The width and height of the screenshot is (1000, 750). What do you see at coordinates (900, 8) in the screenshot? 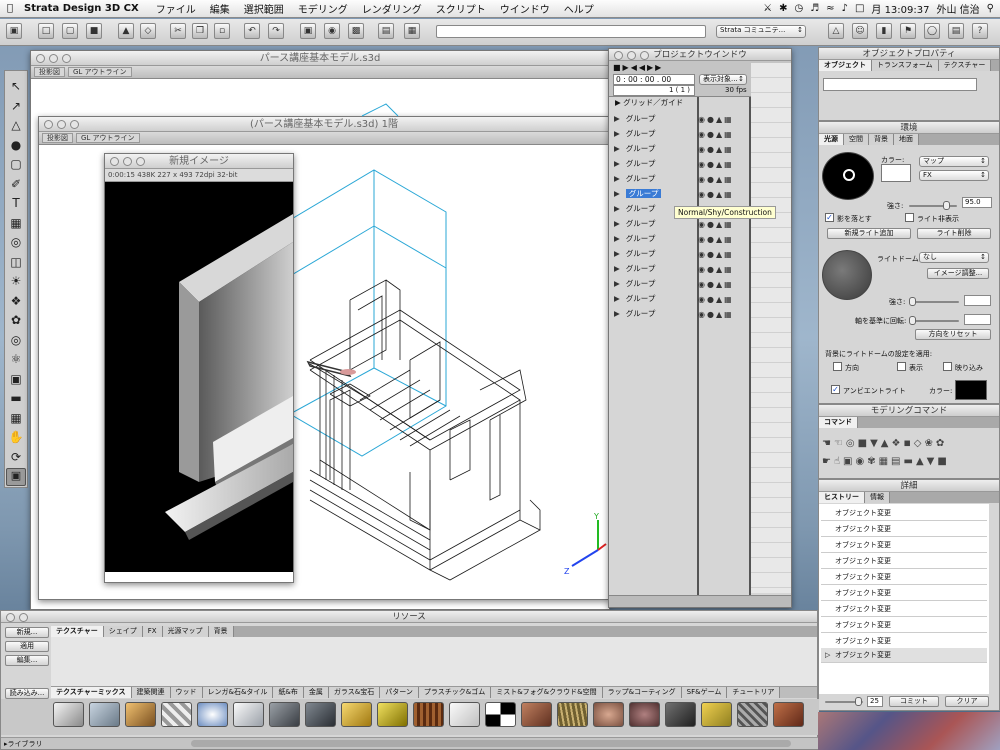
I see `menubar-clock: 月 13:09:37` at bounding box center [900, 8].